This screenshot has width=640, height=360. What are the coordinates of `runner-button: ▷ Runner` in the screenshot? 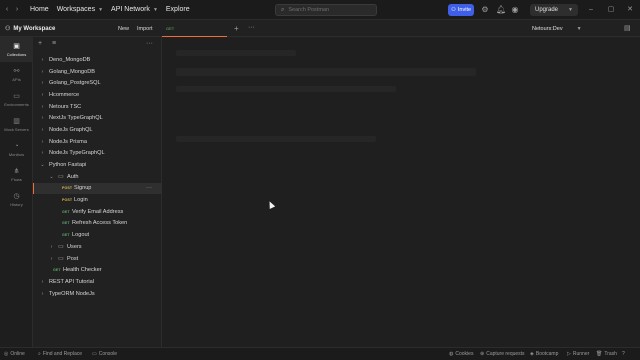 It's located at (578, 354).